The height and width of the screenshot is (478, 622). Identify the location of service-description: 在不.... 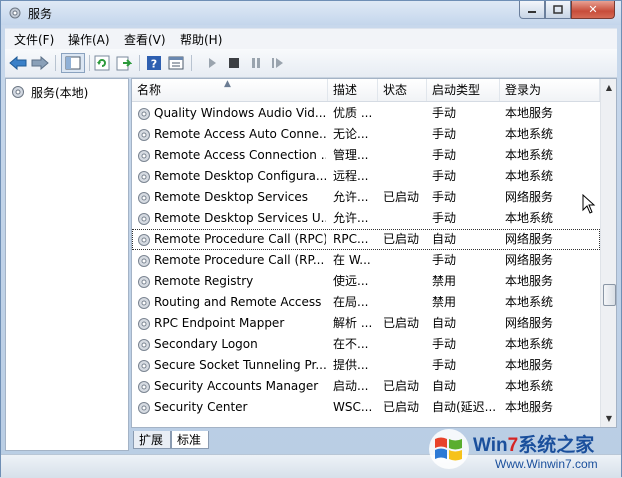
(351, 344).